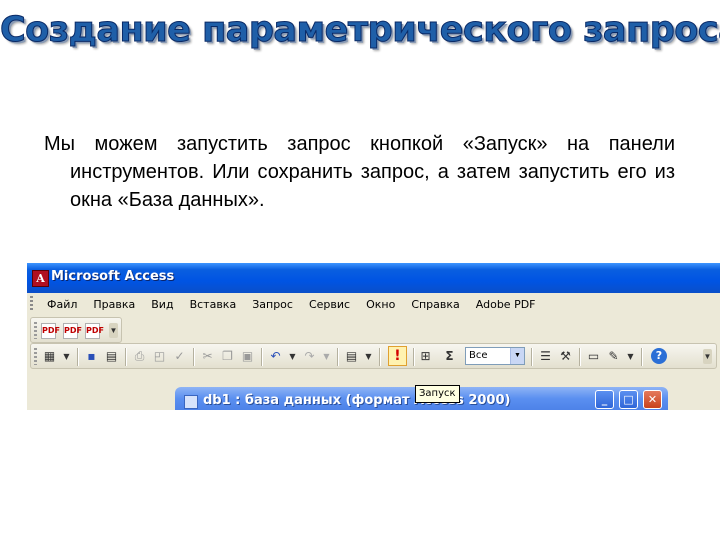 Image resolution: width=720 pixels, height=540 pixels. Describe the element at coordinates (40, 278) in the screenshot. I see `access-key-icon: A` at that location.